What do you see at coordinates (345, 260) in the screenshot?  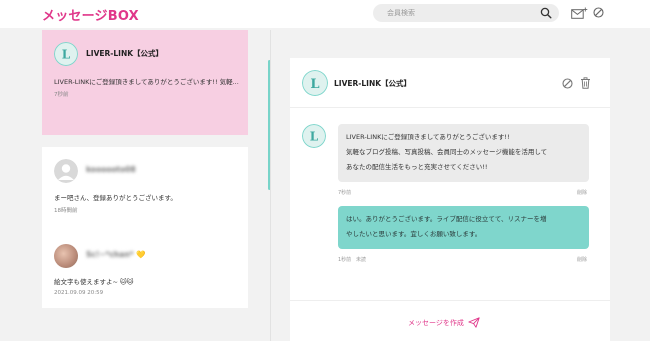 I see `message-time: 1秒前` at bounding box center [345, 260].